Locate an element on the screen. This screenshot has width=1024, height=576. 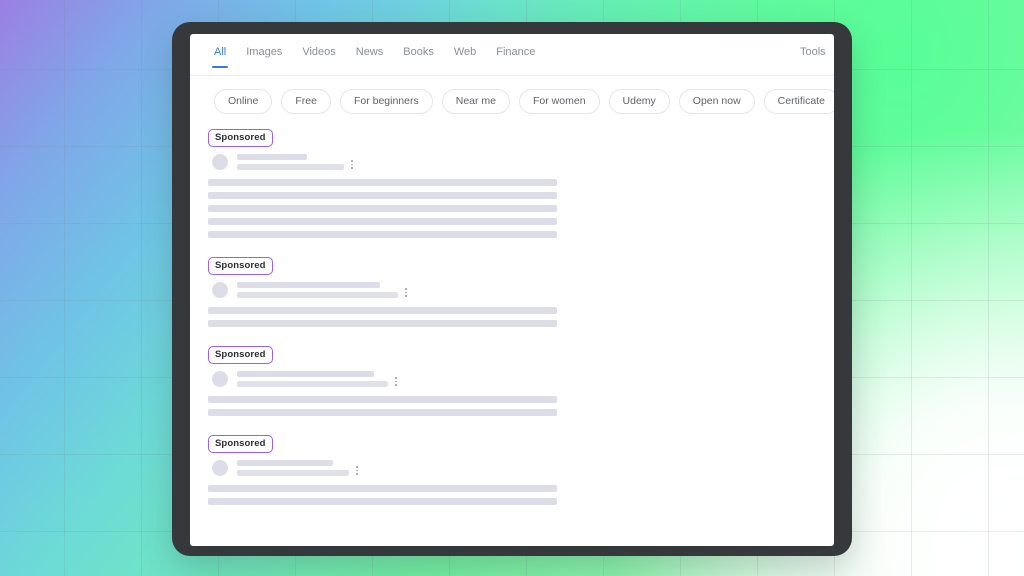
tab-books: Books is located at coordinates (418, 57).